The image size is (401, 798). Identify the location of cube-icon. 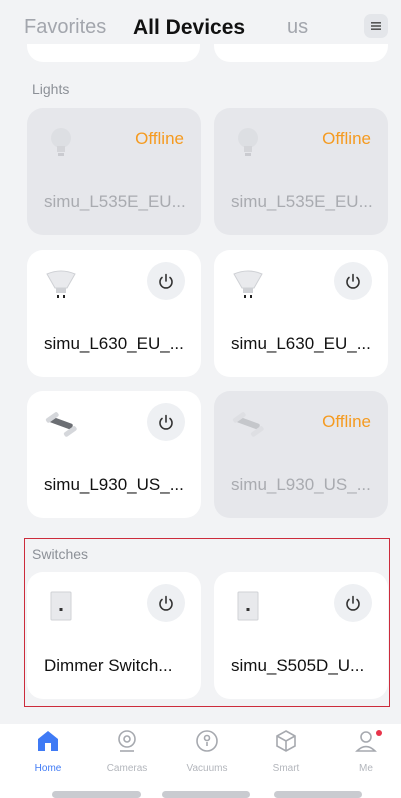
(286, 741).